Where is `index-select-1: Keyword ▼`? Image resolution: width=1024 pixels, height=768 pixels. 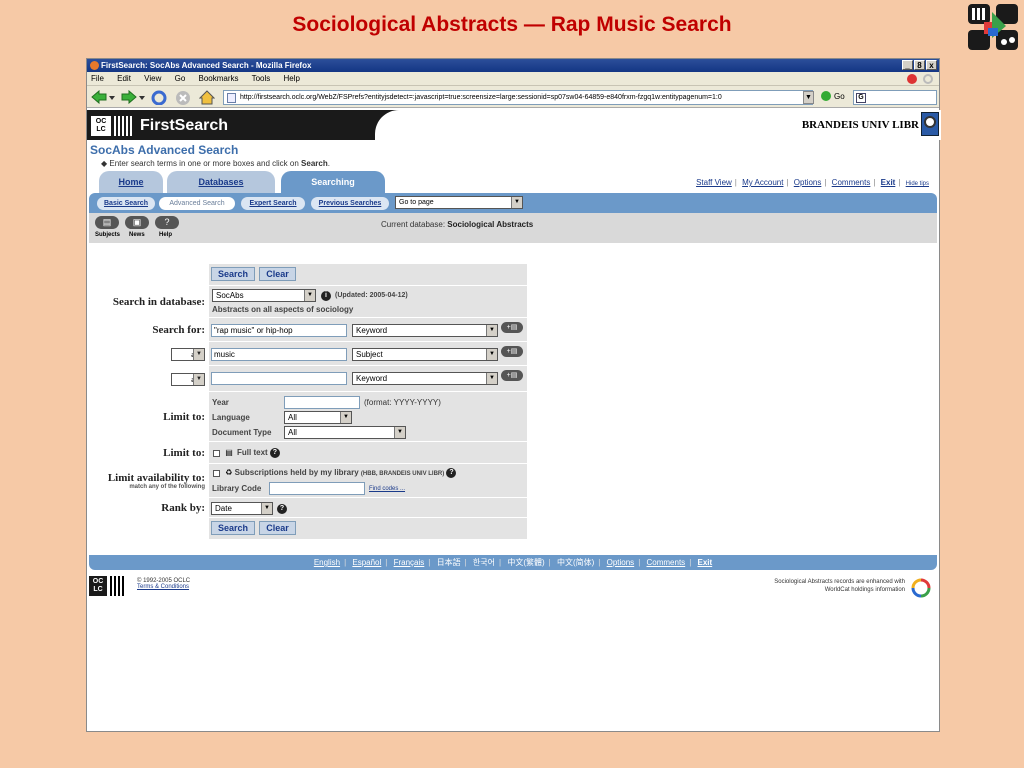
index-select-1: Keyword ▼ is located at coordinates (425, 330).